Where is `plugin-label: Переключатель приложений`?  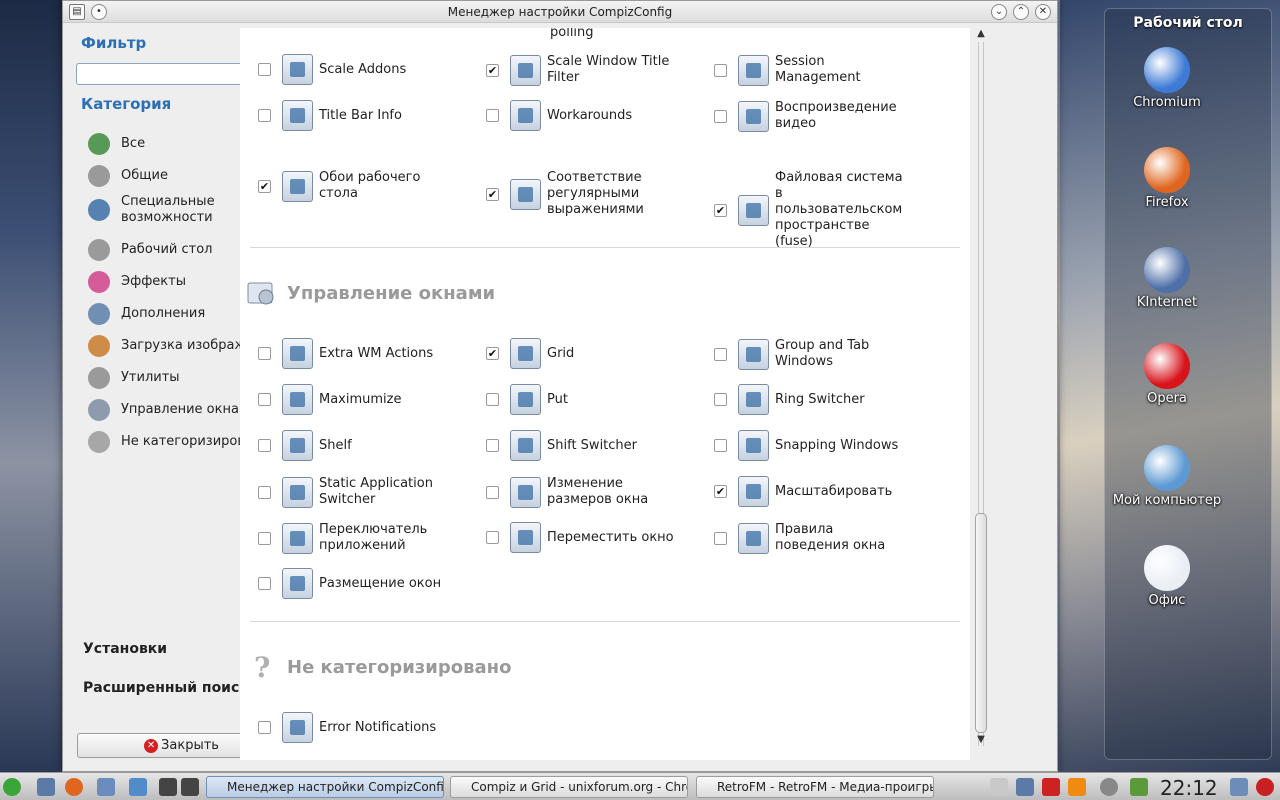 plugin-label: Переключатель приложений is located at coordinates (384, 538).